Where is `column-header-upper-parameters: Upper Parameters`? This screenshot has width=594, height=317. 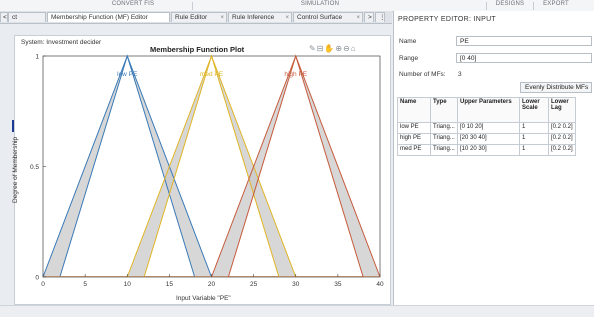 column-header-upper-parameters: Upper Parameters is located at coordinates (488, 110).